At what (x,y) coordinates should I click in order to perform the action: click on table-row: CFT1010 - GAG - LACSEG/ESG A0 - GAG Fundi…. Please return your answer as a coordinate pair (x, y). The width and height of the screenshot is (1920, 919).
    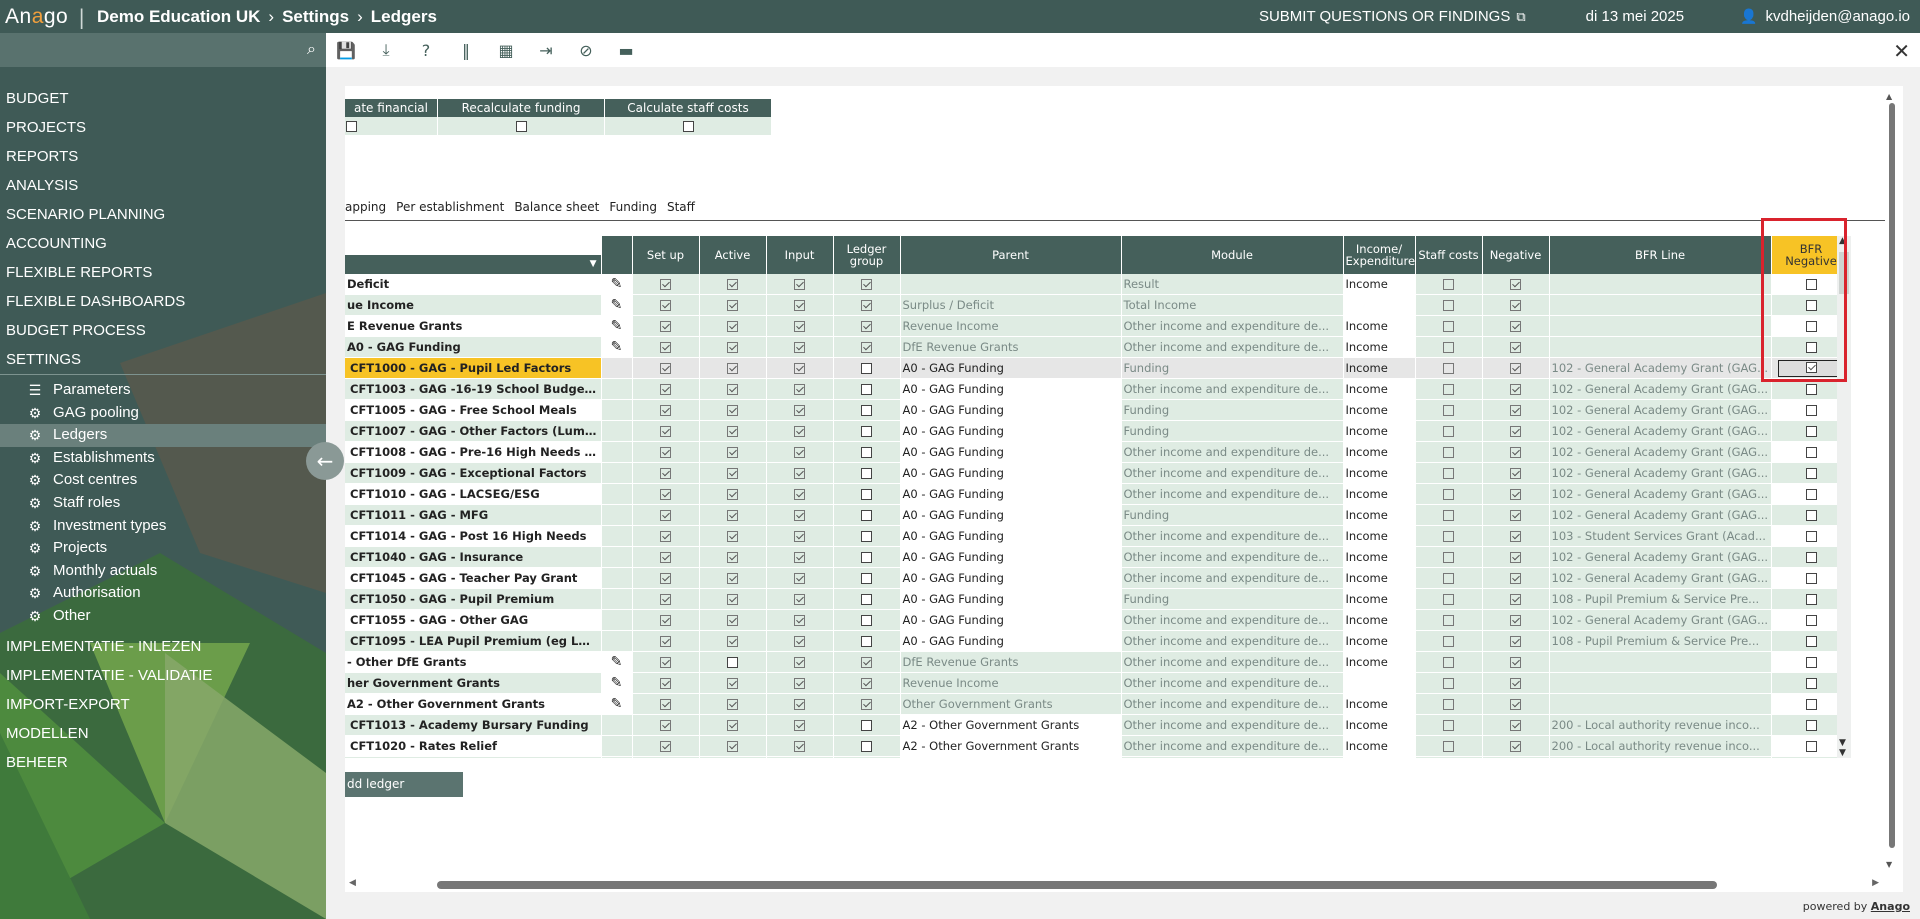
    Looking at the image, I should click on (1098, 494).